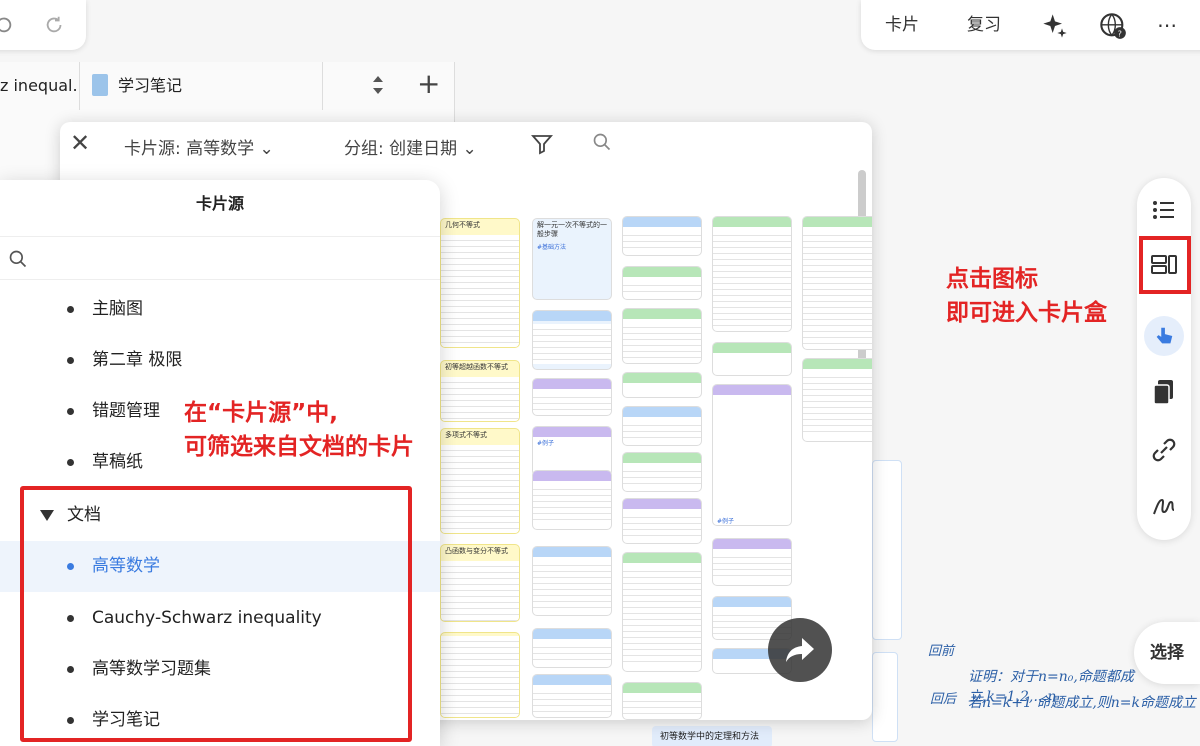 The height and width of the screenshot is (746, 1200). Describe the element at coordinates (388, 86) in the screenshot. I see `tab-tools: +` at that location.